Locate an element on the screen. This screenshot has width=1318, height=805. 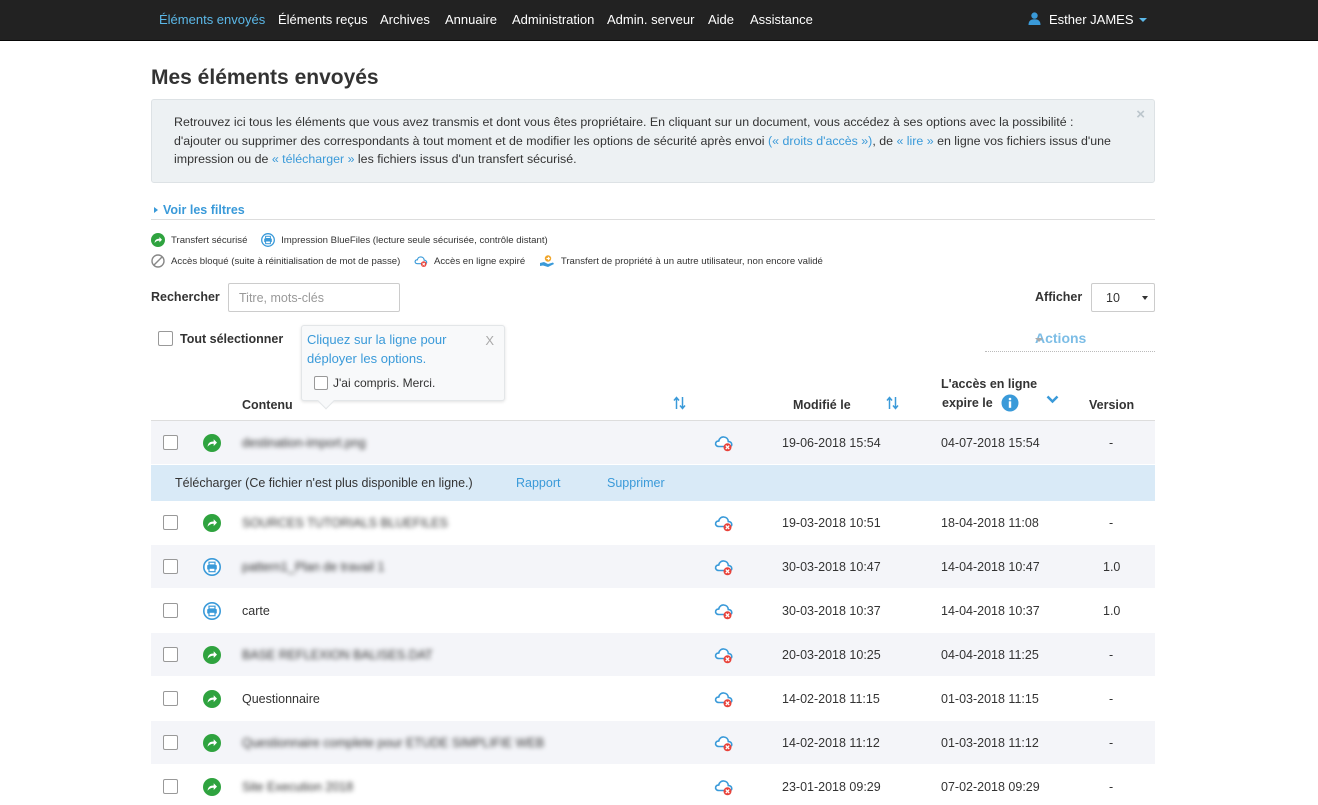
filters-toggle: Voir les filtres is located at coordinates (653, 211).